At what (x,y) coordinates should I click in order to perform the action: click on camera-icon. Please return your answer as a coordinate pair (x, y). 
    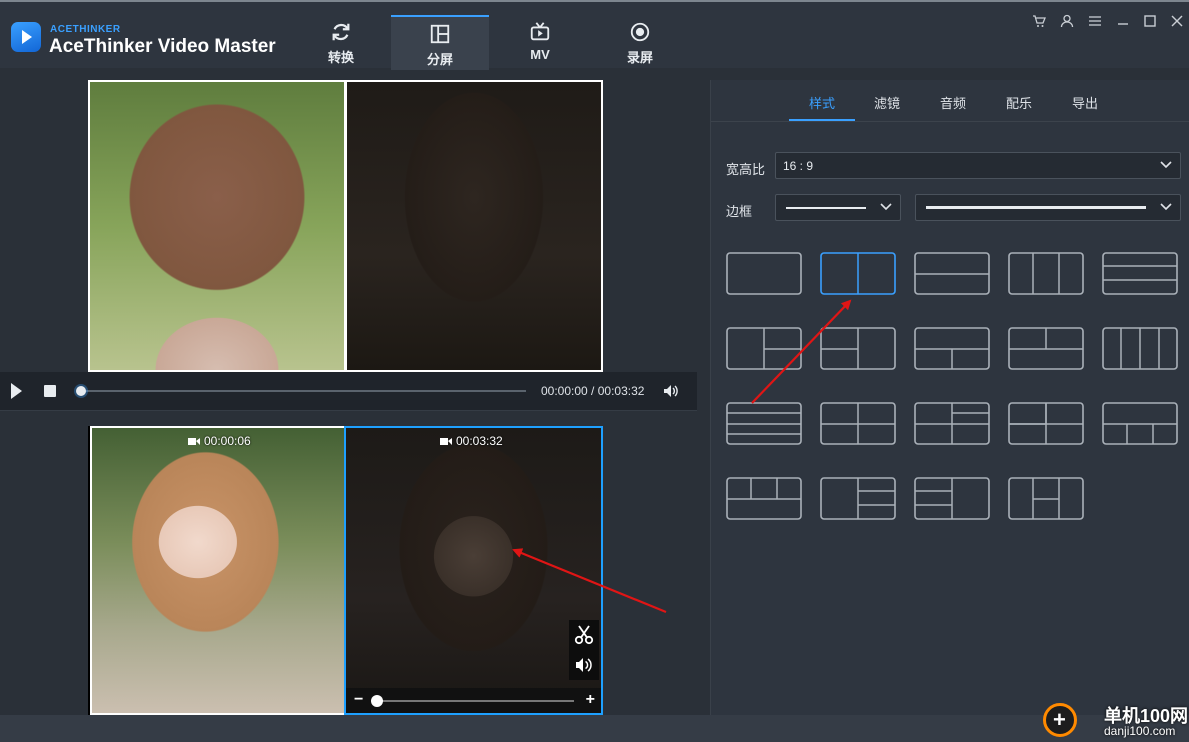
    Looking at the image, I should click on (446, 441).